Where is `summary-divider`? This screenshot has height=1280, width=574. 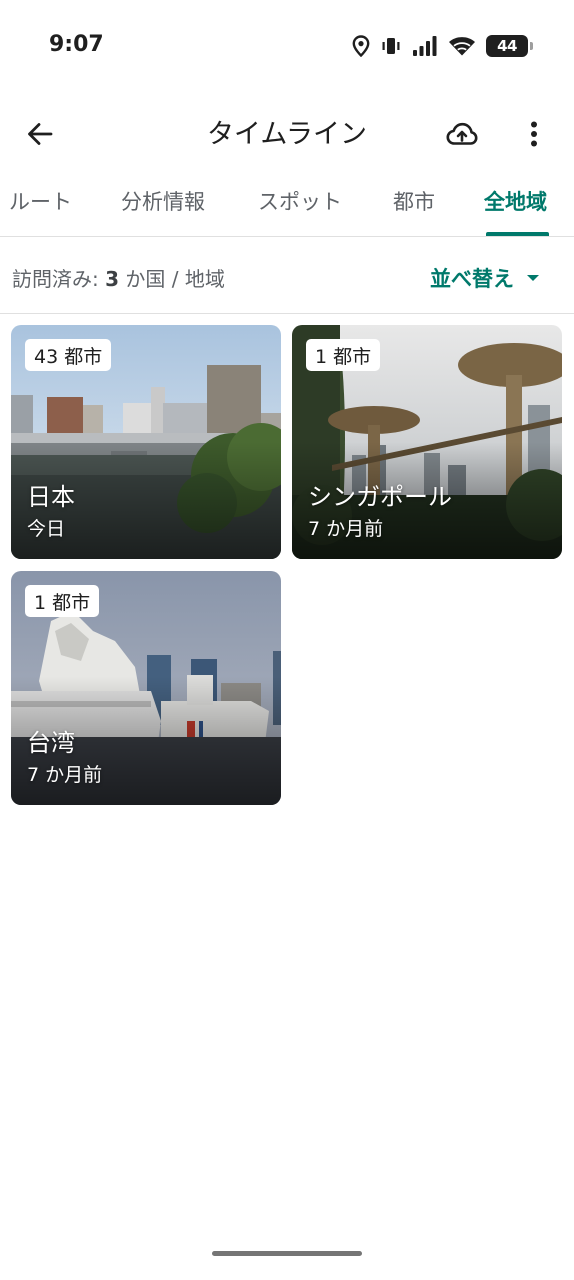 summary-divider is located at coordinates (287, 313).